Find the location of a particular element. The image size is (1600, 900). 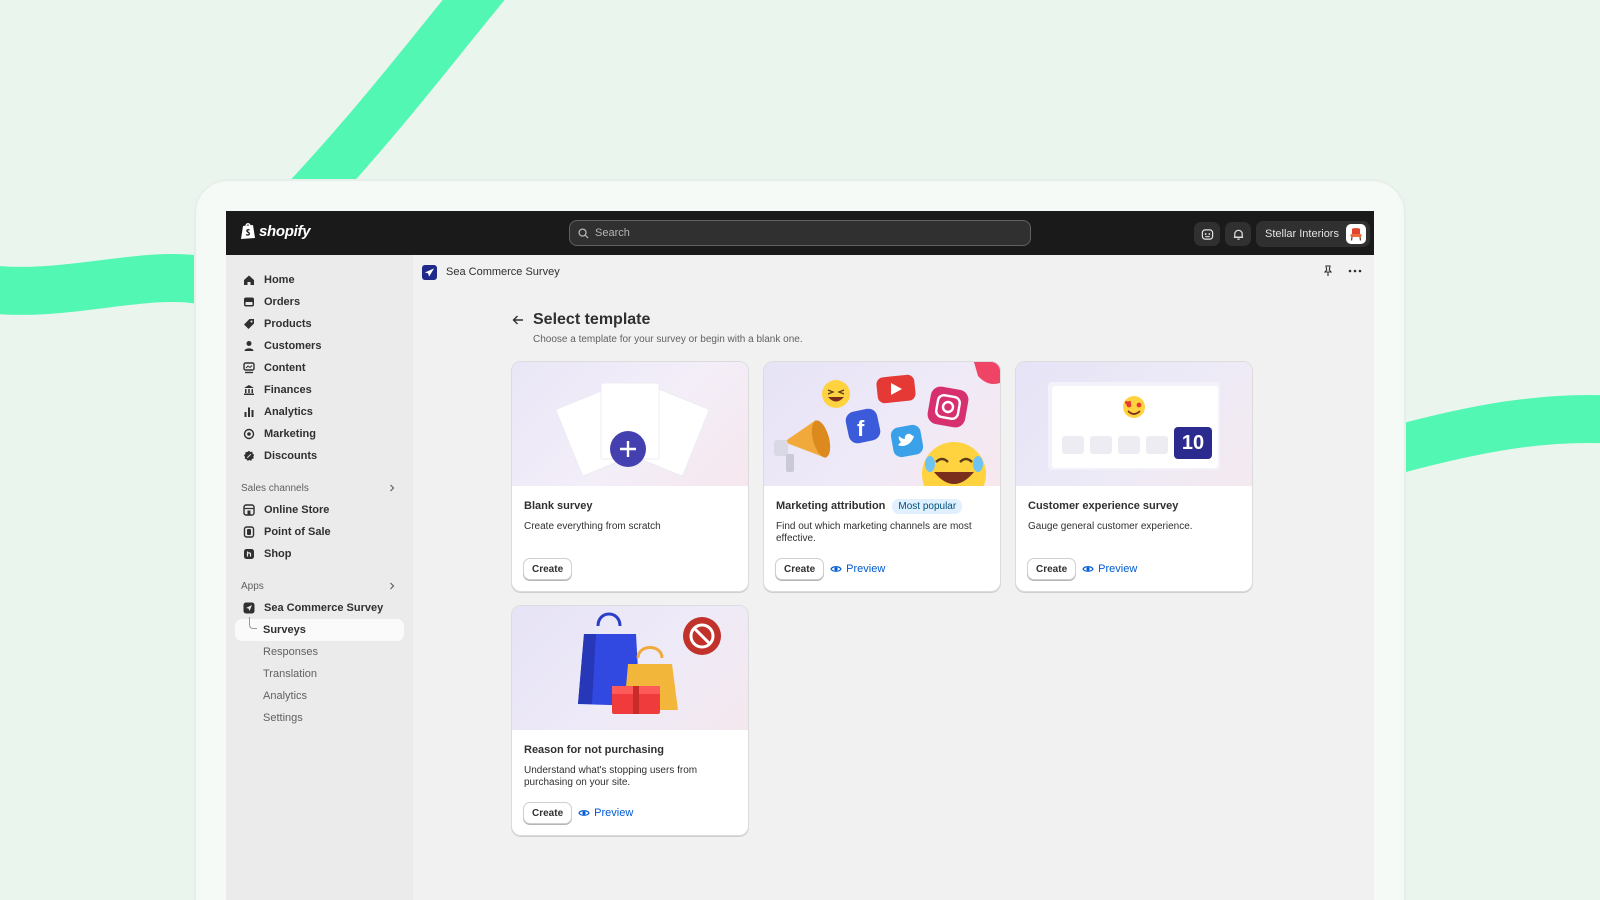

sidebar-item-products: Products is located at coordinates (319, 324).